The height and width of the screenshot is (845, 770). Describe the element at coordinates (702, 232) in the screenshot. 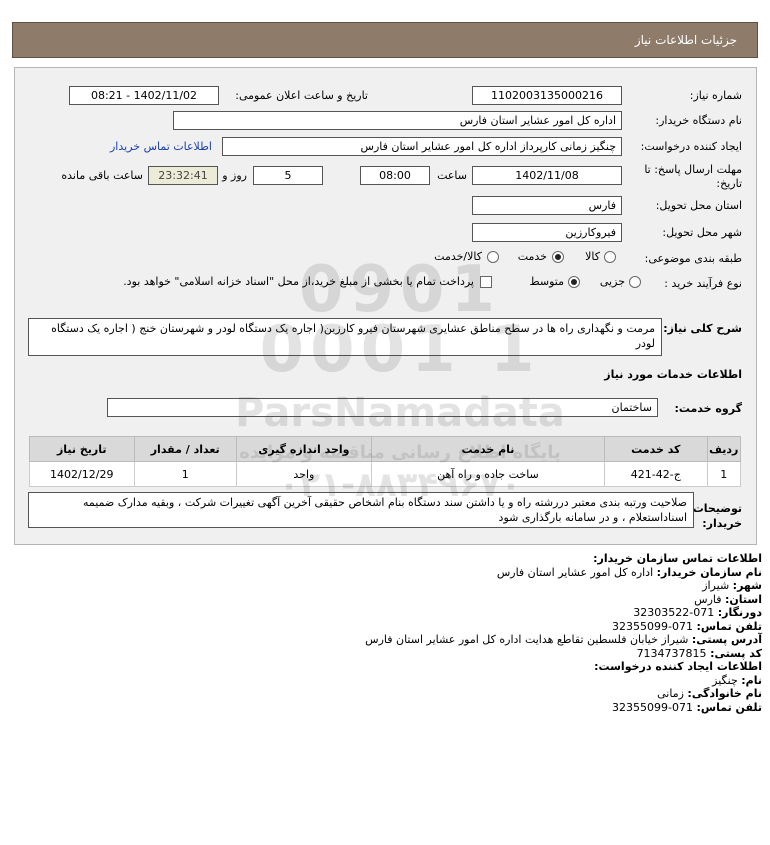

I see `city-label: شهر محل تحویل:` at that location.